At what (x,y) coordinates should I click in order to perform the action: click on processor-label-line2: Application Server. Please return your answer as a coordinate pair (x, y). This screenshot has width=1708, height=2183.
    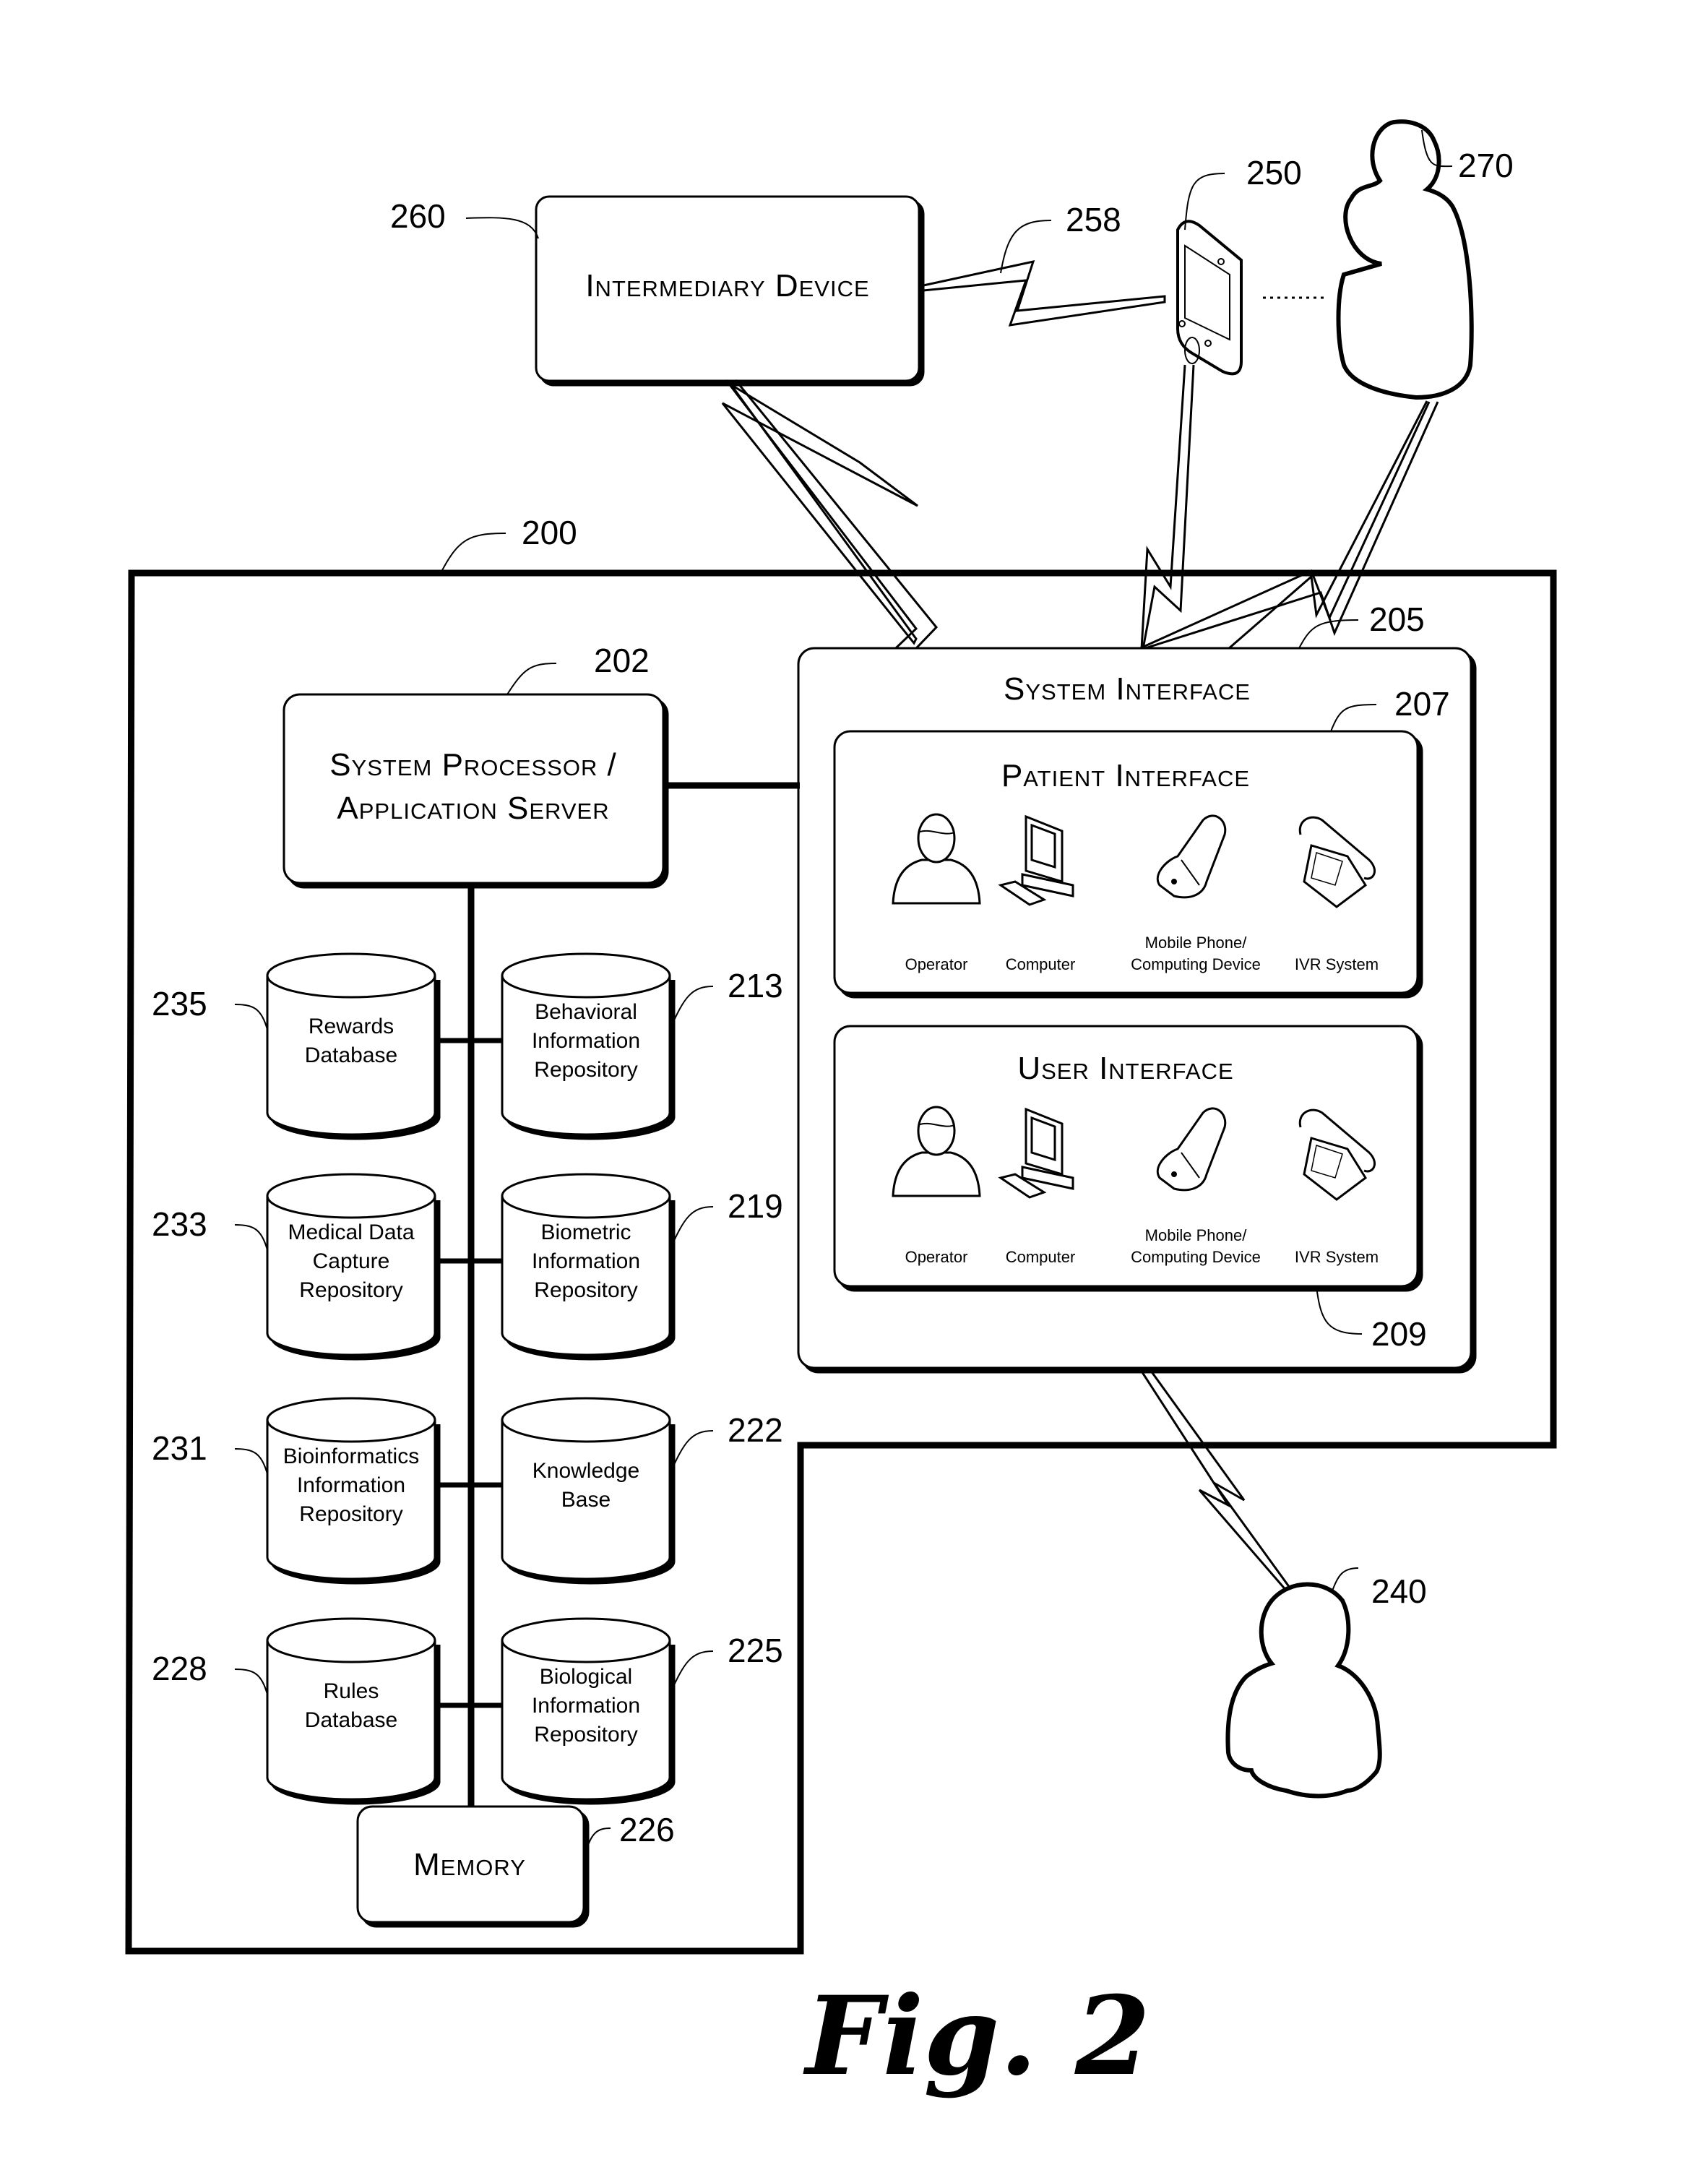
    Looking at the image, I should click on (473, 808).